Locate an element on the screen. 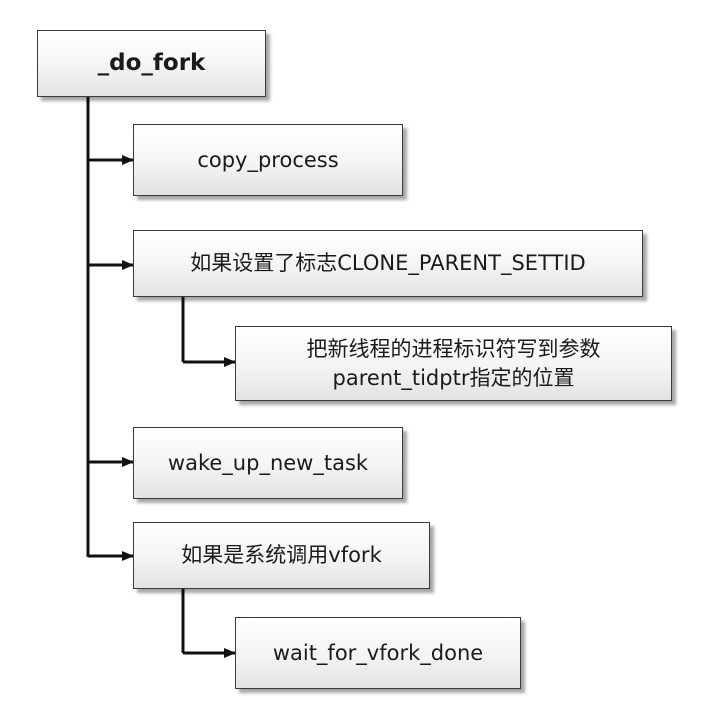 This screenshot has width=717, height=709. node-wait-for-vfork-done: wait_for_vfork_done is located at coordinates (378, 653).